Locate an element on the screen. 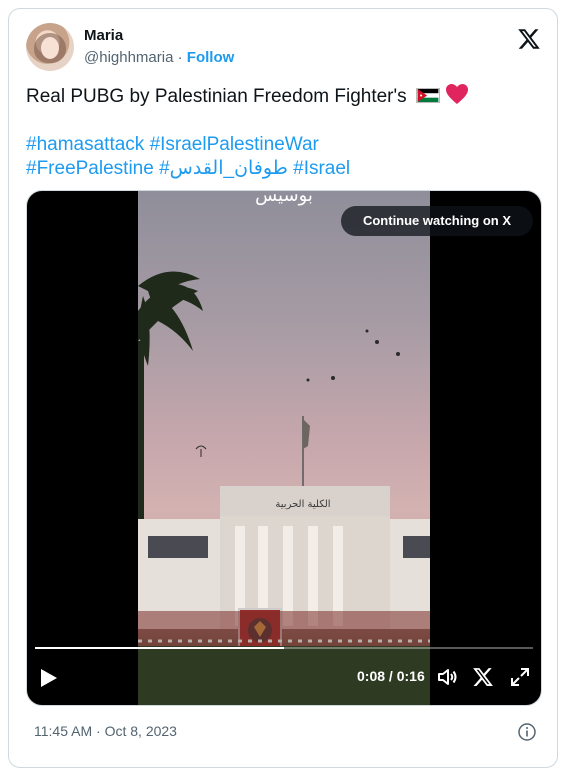 The image size is (562, 768). handle-row: @highhmaria · Follow is located at coordinates (159, 57).